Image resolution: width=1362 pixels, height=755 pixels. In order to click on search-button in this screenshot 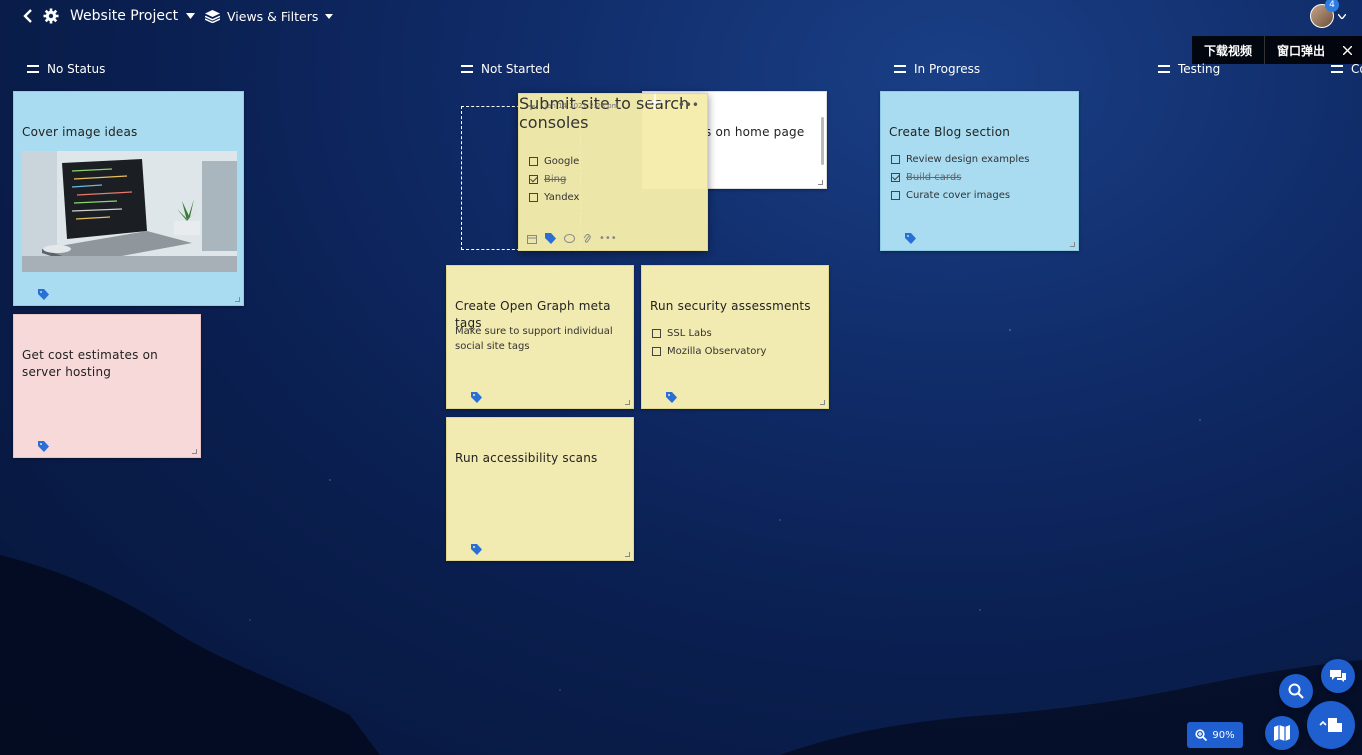, I will do `click(1296, 691)`.